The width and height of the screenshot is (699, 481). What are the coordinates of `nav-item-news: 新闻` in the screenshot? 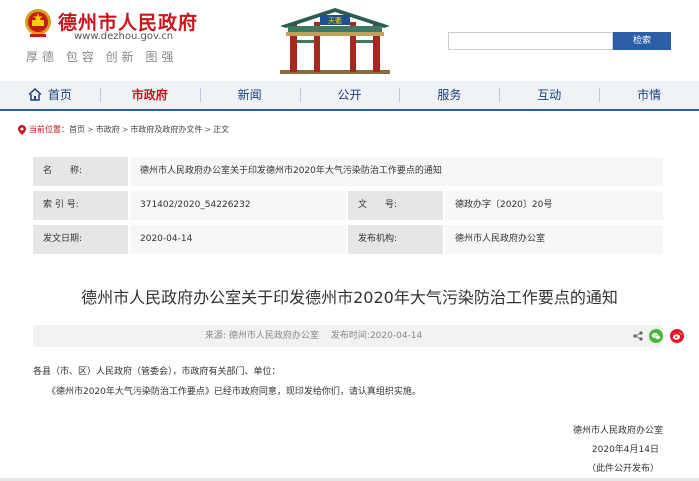 It's located at (249, 95).